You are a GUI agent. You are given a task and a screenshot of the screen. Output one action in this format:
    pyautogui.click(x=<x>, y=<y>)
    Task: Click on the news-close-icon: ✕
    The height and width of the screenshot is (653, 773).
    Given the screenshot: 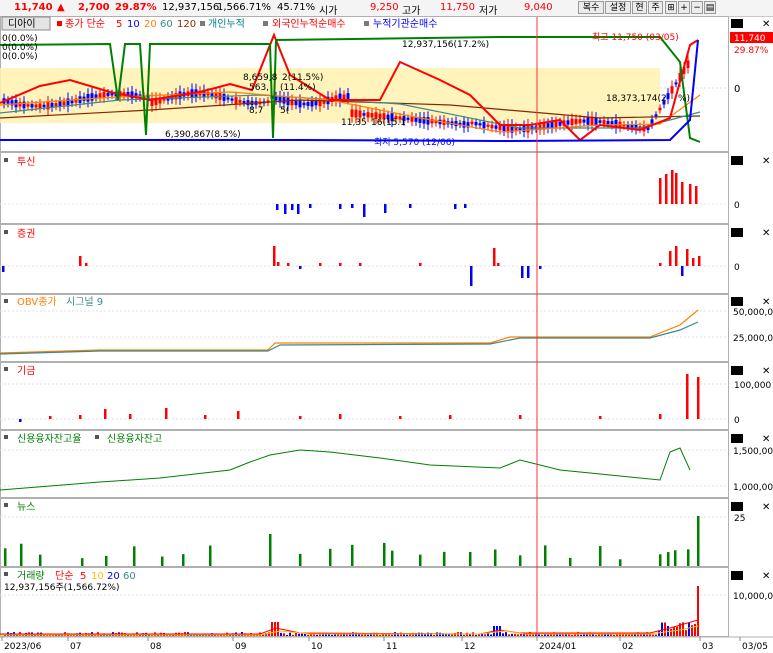 What is the action you would take?
    pyautogui.click(x=766, y=507)
    